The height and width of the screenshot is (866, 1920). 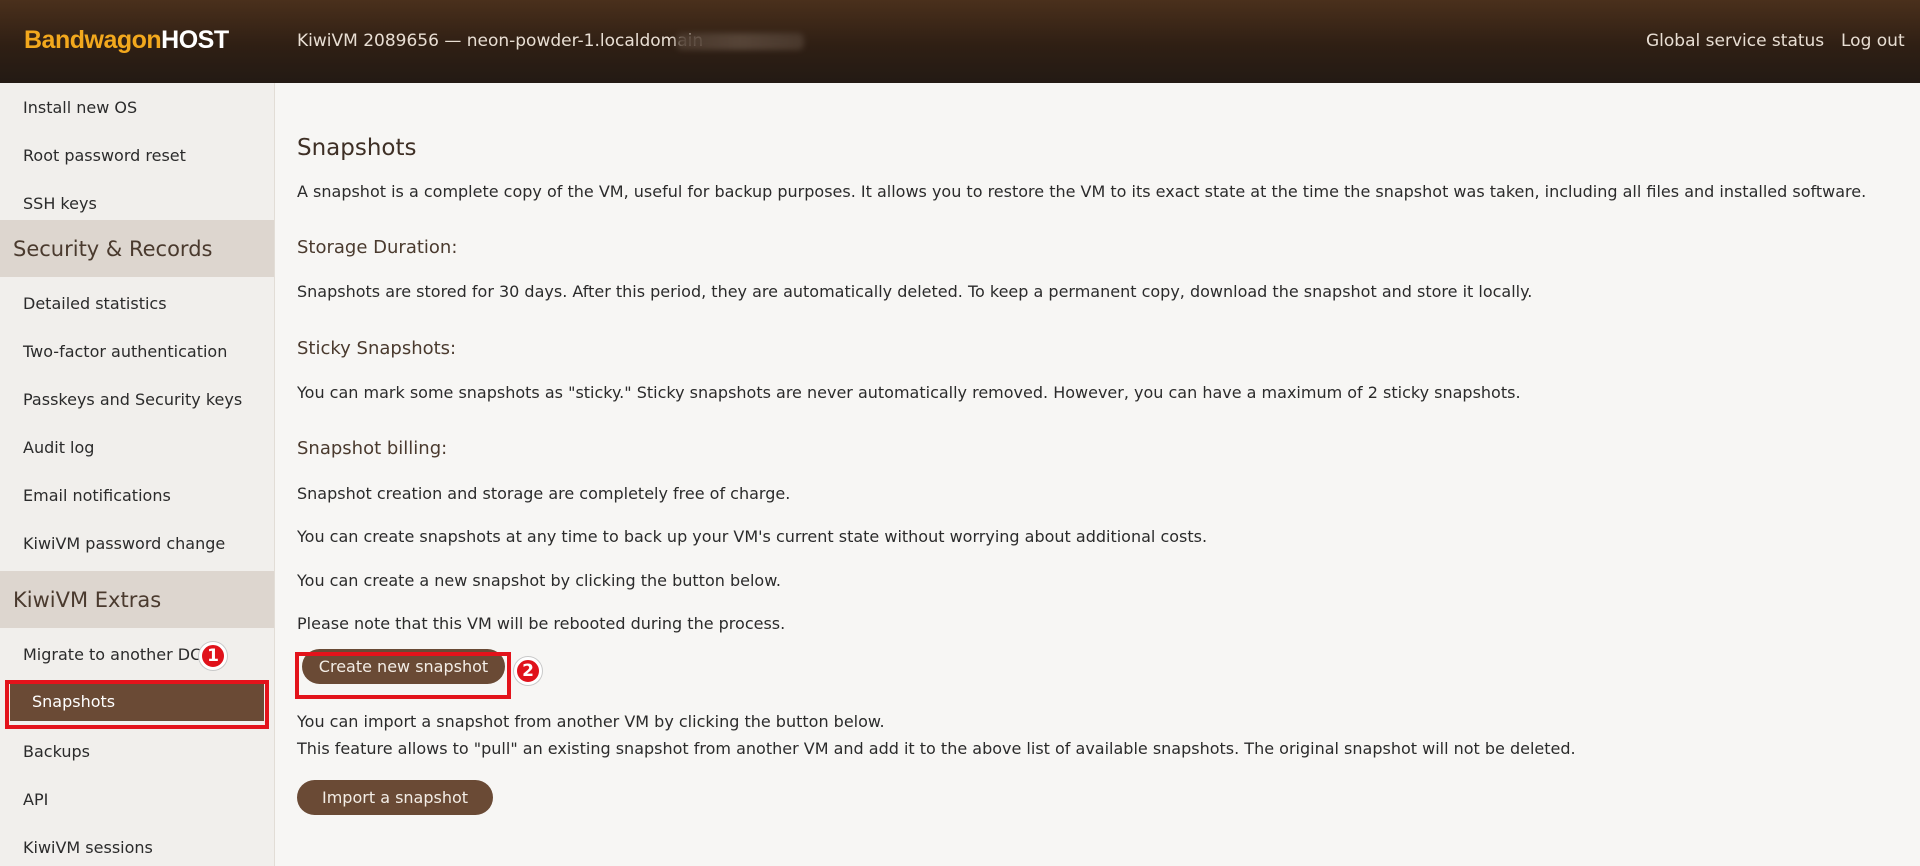 I want to click on sidebar-item-root-password-reset: Root password reset, so click(x=137, y=155).